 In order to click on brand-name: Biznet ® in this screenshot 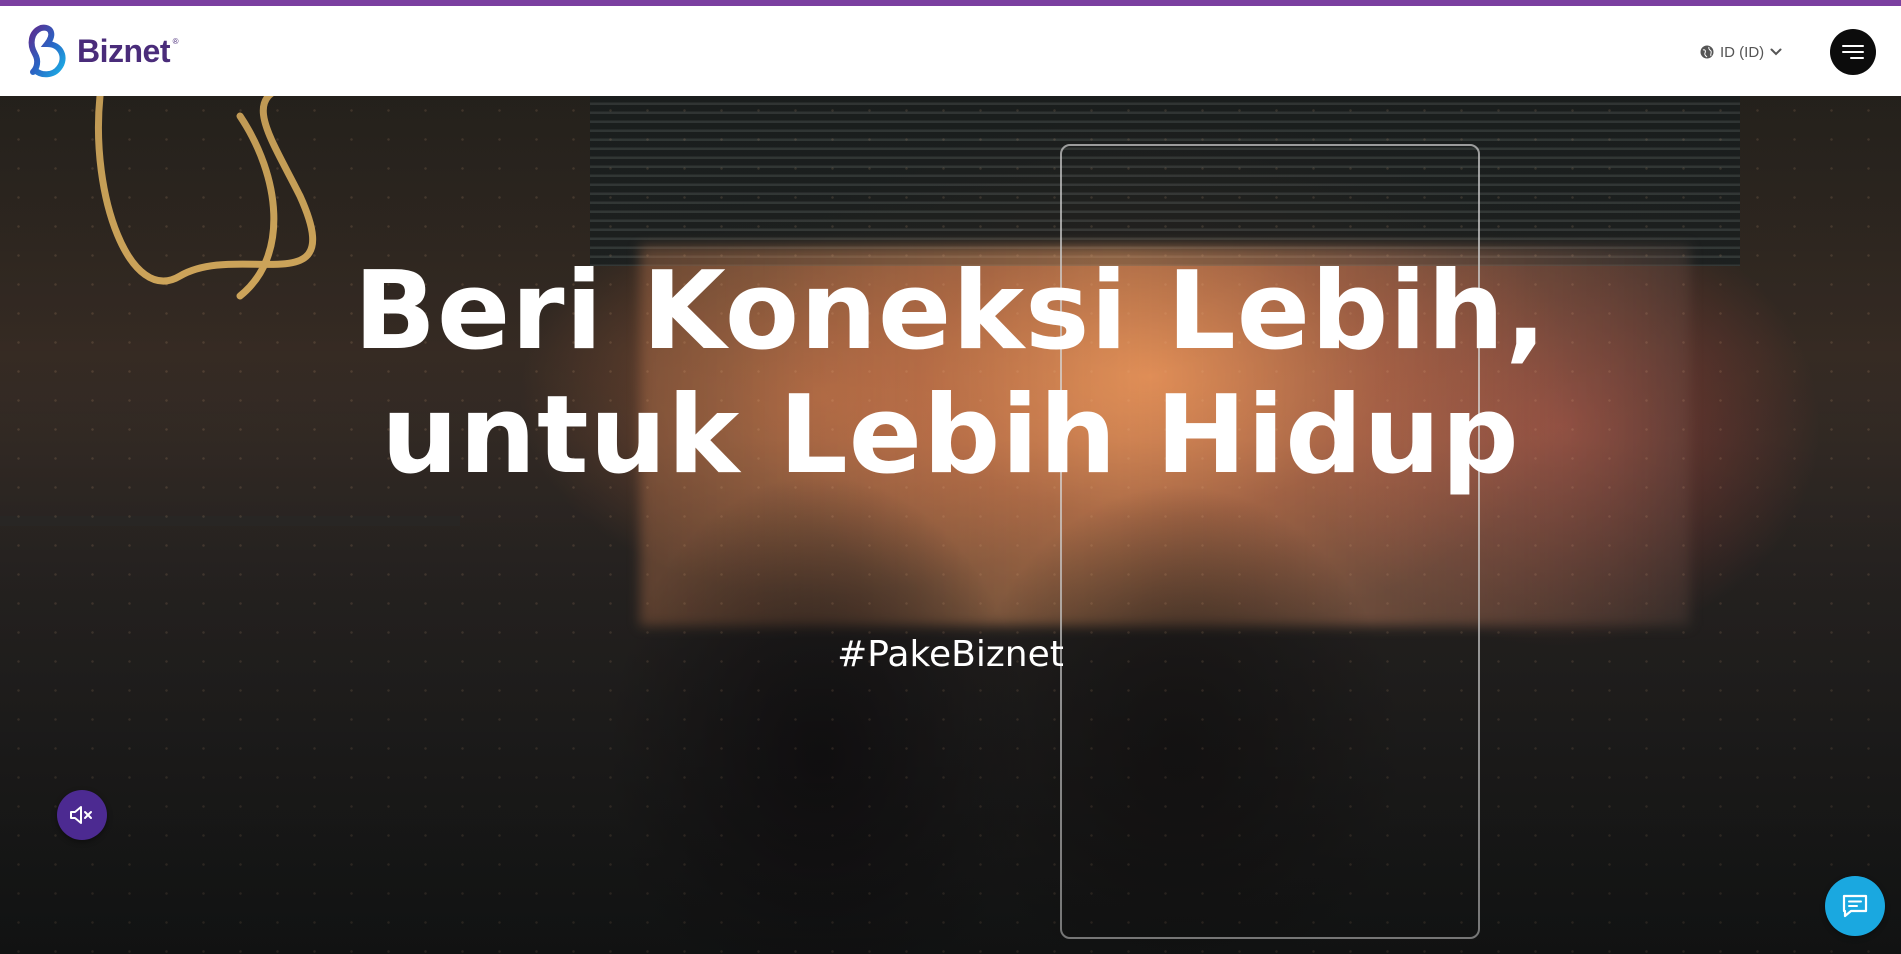, I will do `click(128, 50)`.